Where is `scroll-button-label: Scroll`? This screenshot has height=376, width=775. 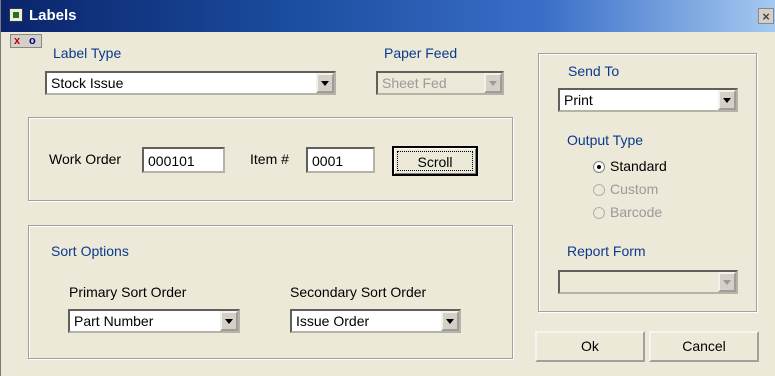 scroll-button-label: Scroll is located at coordinates (435, 162).